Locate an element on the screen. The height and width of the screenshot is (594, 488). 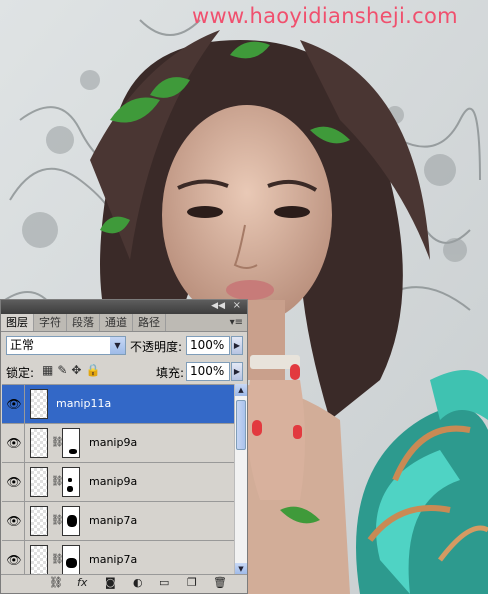
folder-icon: ▭ is located at coordinates (164, 582).